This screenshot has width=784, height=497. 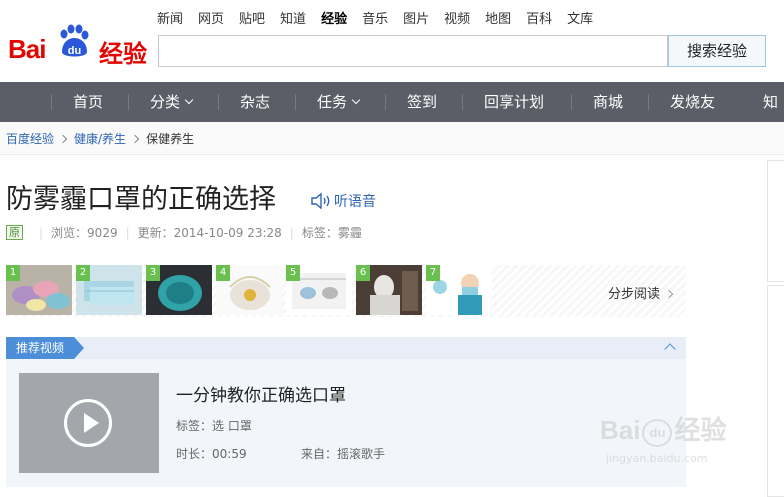 I want to click on baidu-jingyan-logo: Bai du 经验, so click(x=78, y=43).